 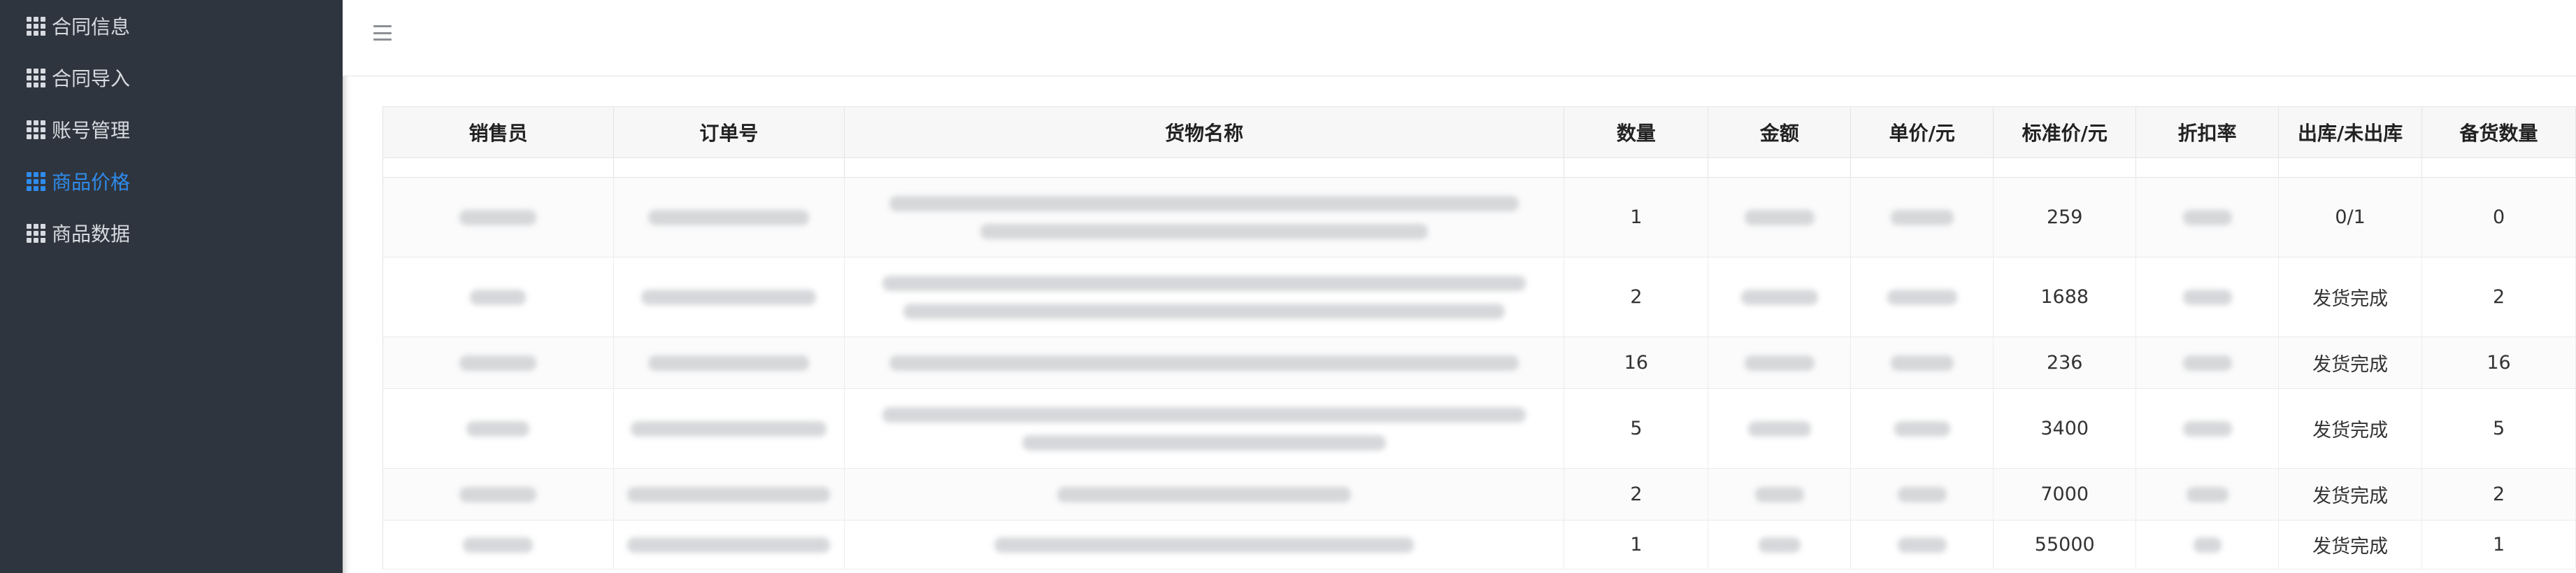 What do you see at coordinates (2065, 297) in the screenshot?
I see `cell-standard-price: 1688` at bounding box center [2065, 297].